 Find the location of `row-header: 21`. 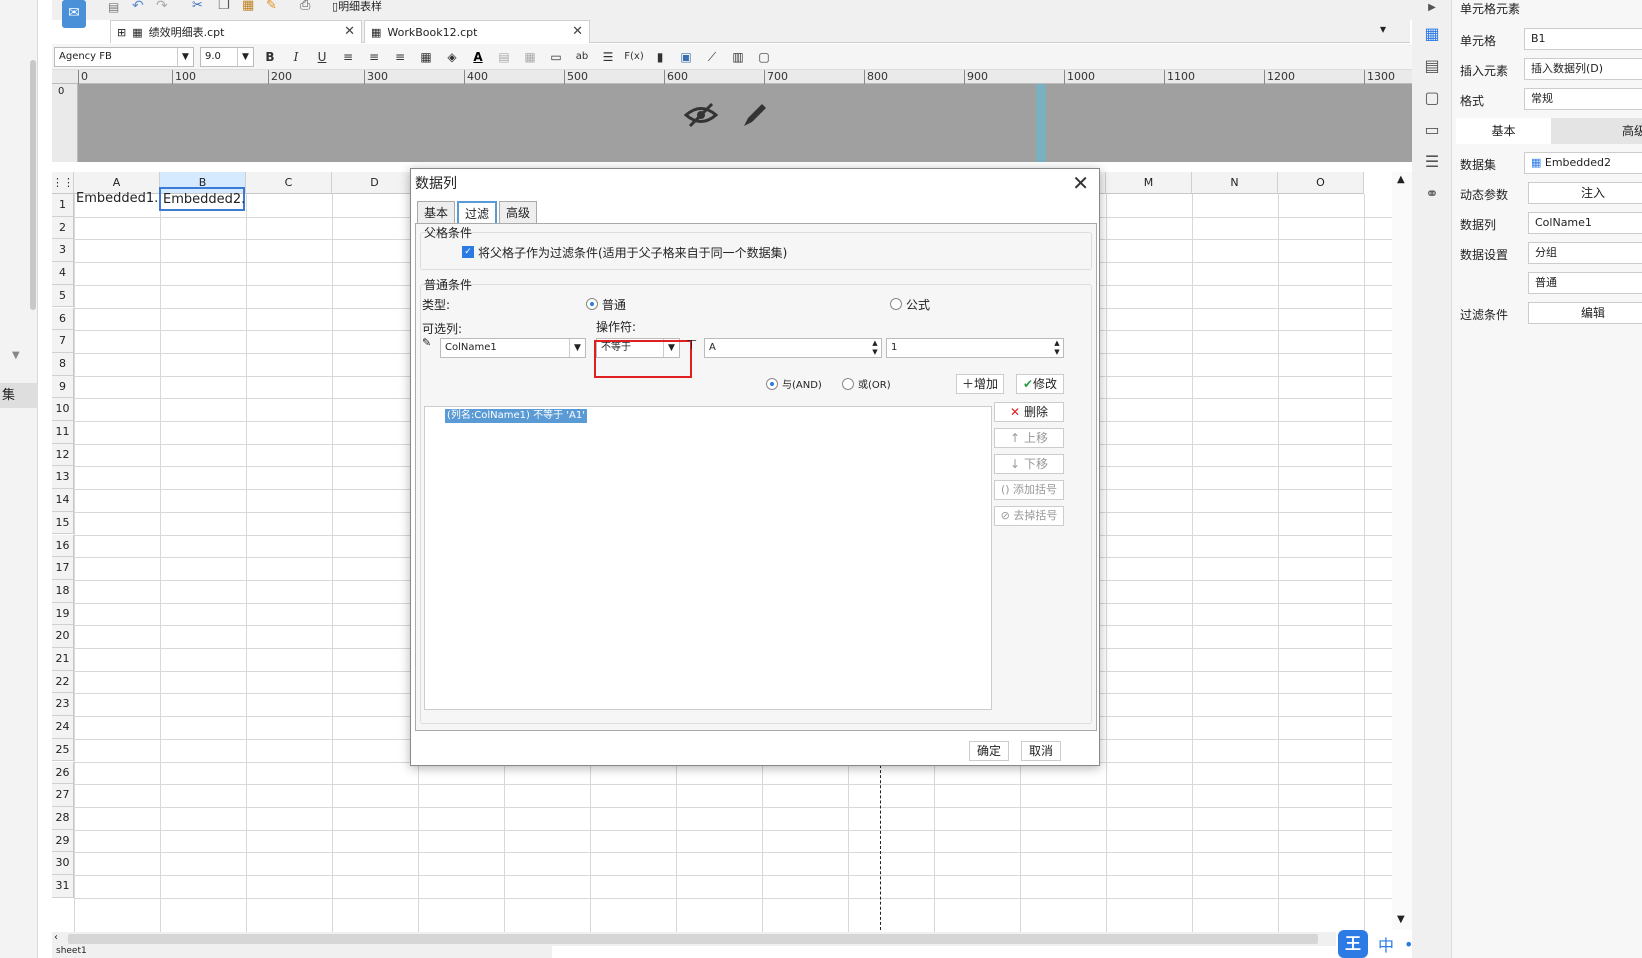

row-header: 21 is located at coordinates (63, 659).